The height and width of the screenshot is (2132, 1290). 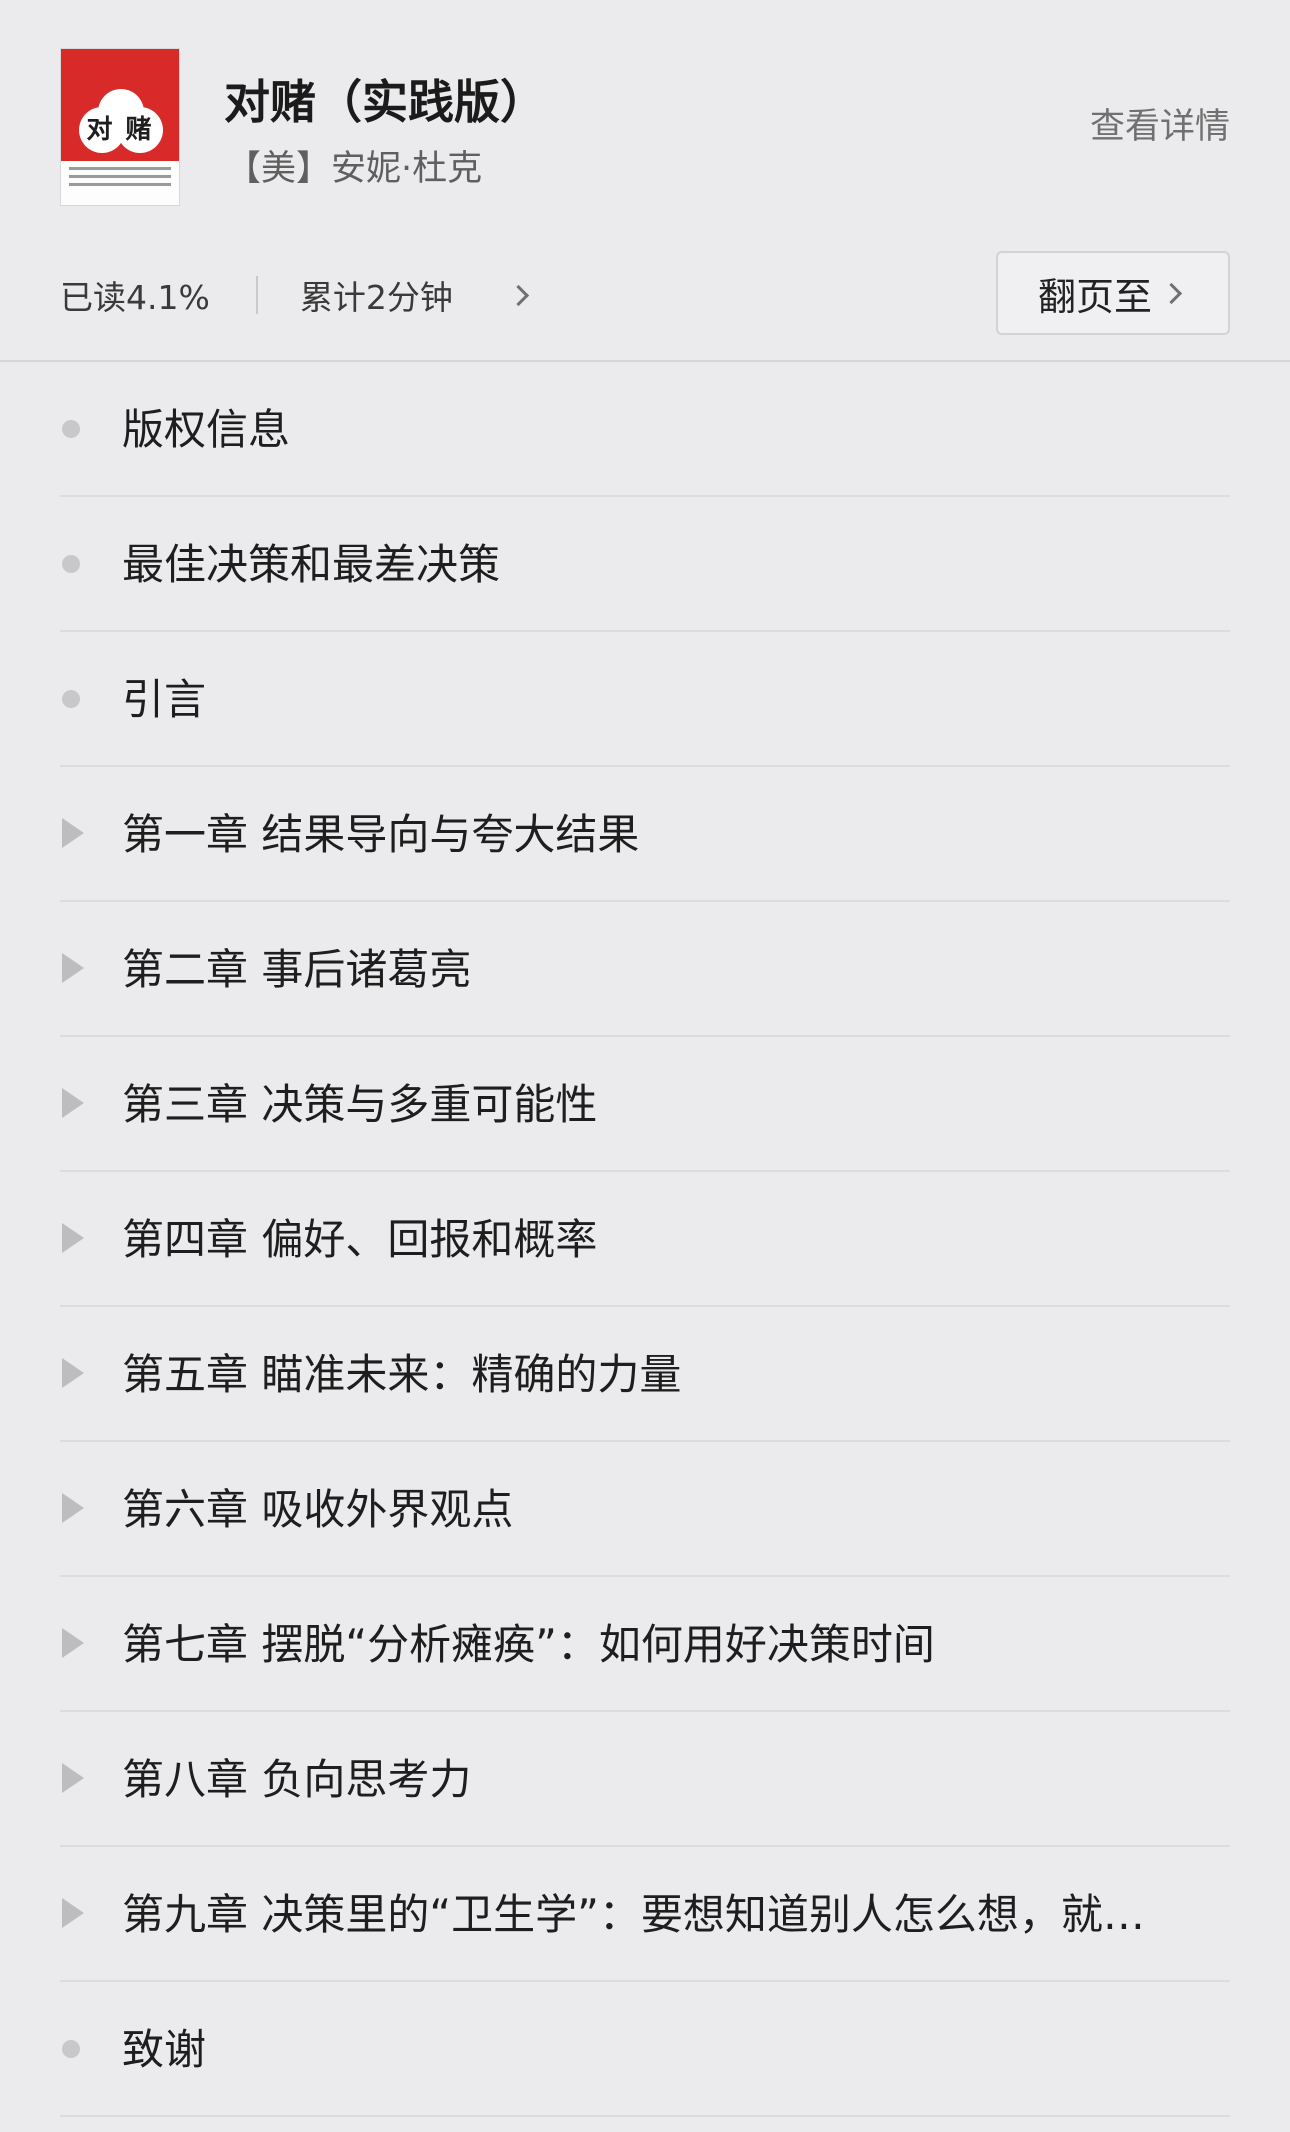 I want to click on toc-item: 第六章 吸收外界观点, so click(x=645, y=1509).